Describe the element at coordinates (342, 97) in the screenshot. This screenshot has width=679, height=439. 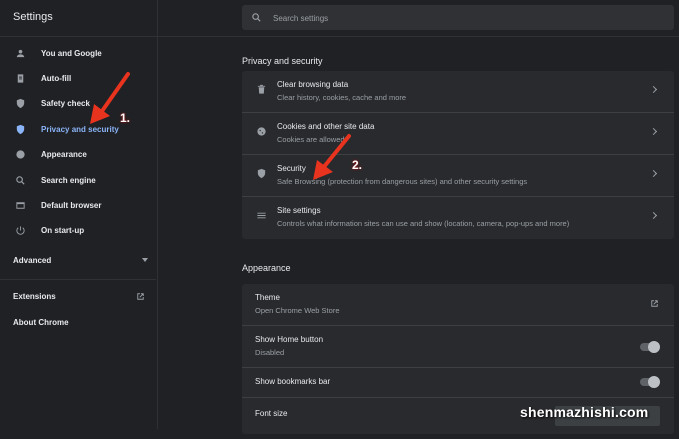
I see `row-subtitle: Clear history, cookies, cache and more` at that location.